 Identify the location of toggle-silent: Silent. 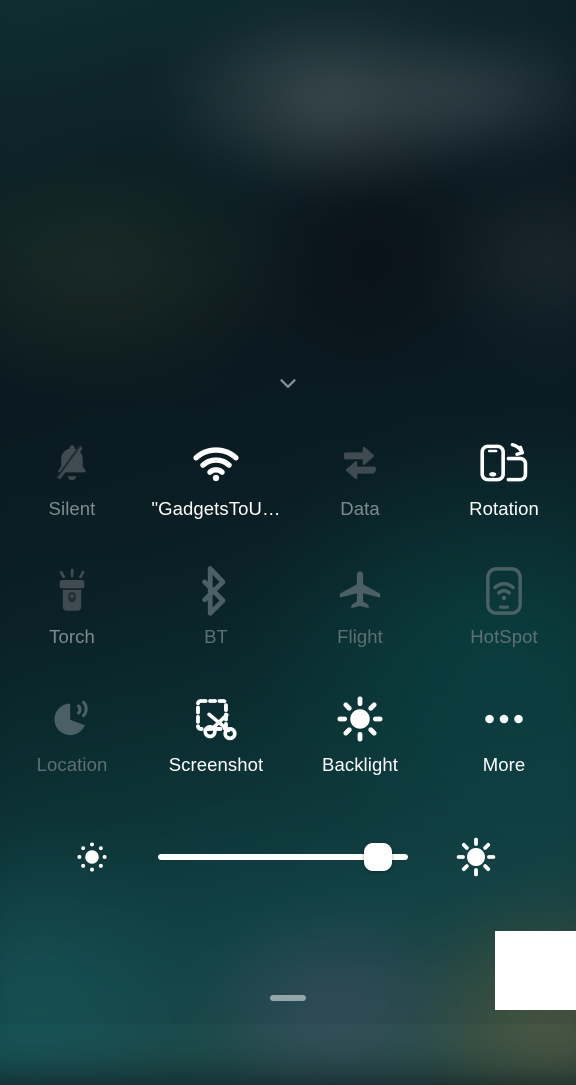
(72, 488).